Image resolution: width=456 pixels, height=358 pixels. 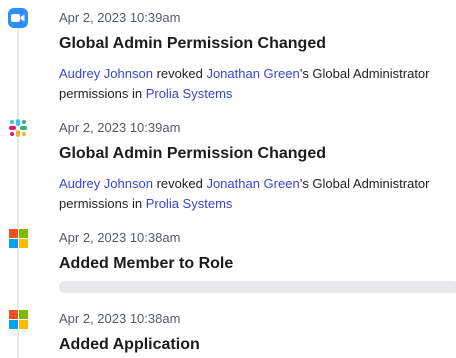 I want to click on activity-title: Added Member to Role, so click(x=146, y=263).